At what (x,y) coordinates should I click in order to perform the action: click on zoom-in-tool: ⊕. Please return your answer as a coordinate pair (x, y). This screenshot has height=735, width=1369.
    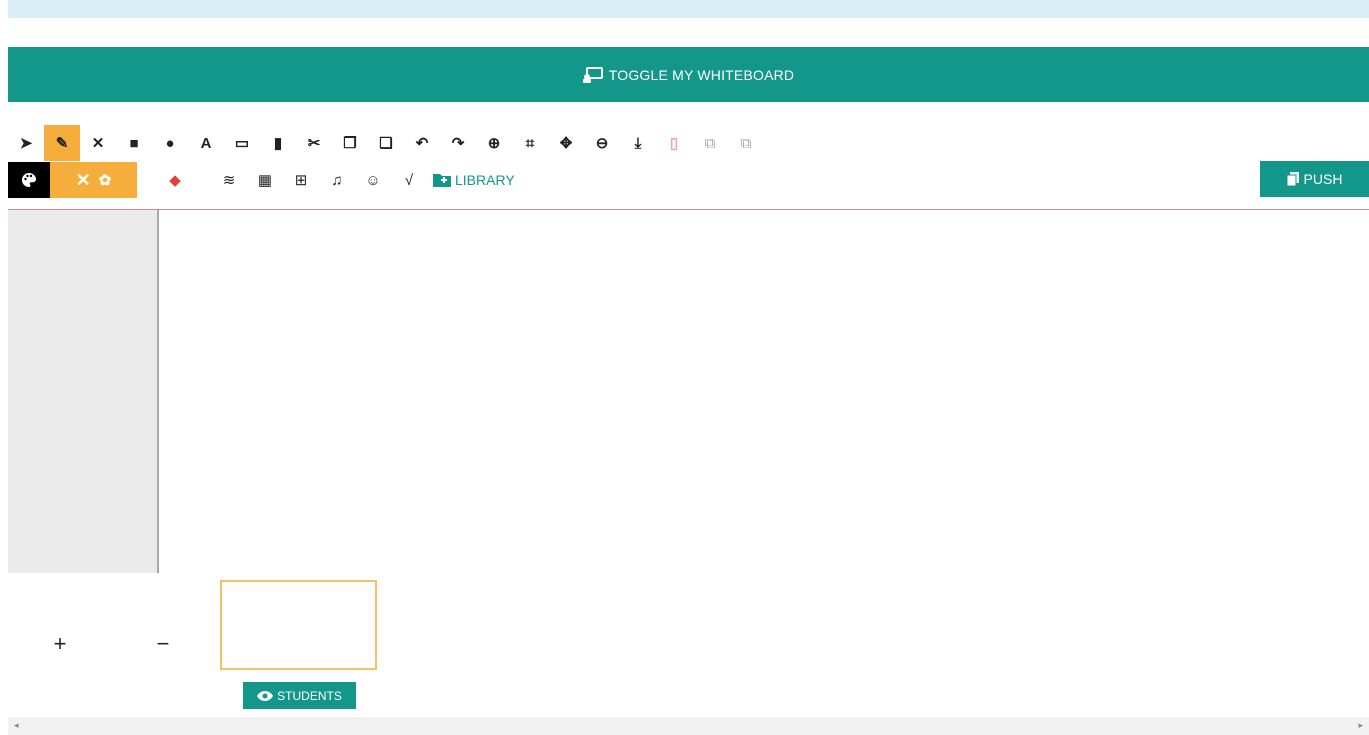
    Looking at the image, I should click on (494, 143).